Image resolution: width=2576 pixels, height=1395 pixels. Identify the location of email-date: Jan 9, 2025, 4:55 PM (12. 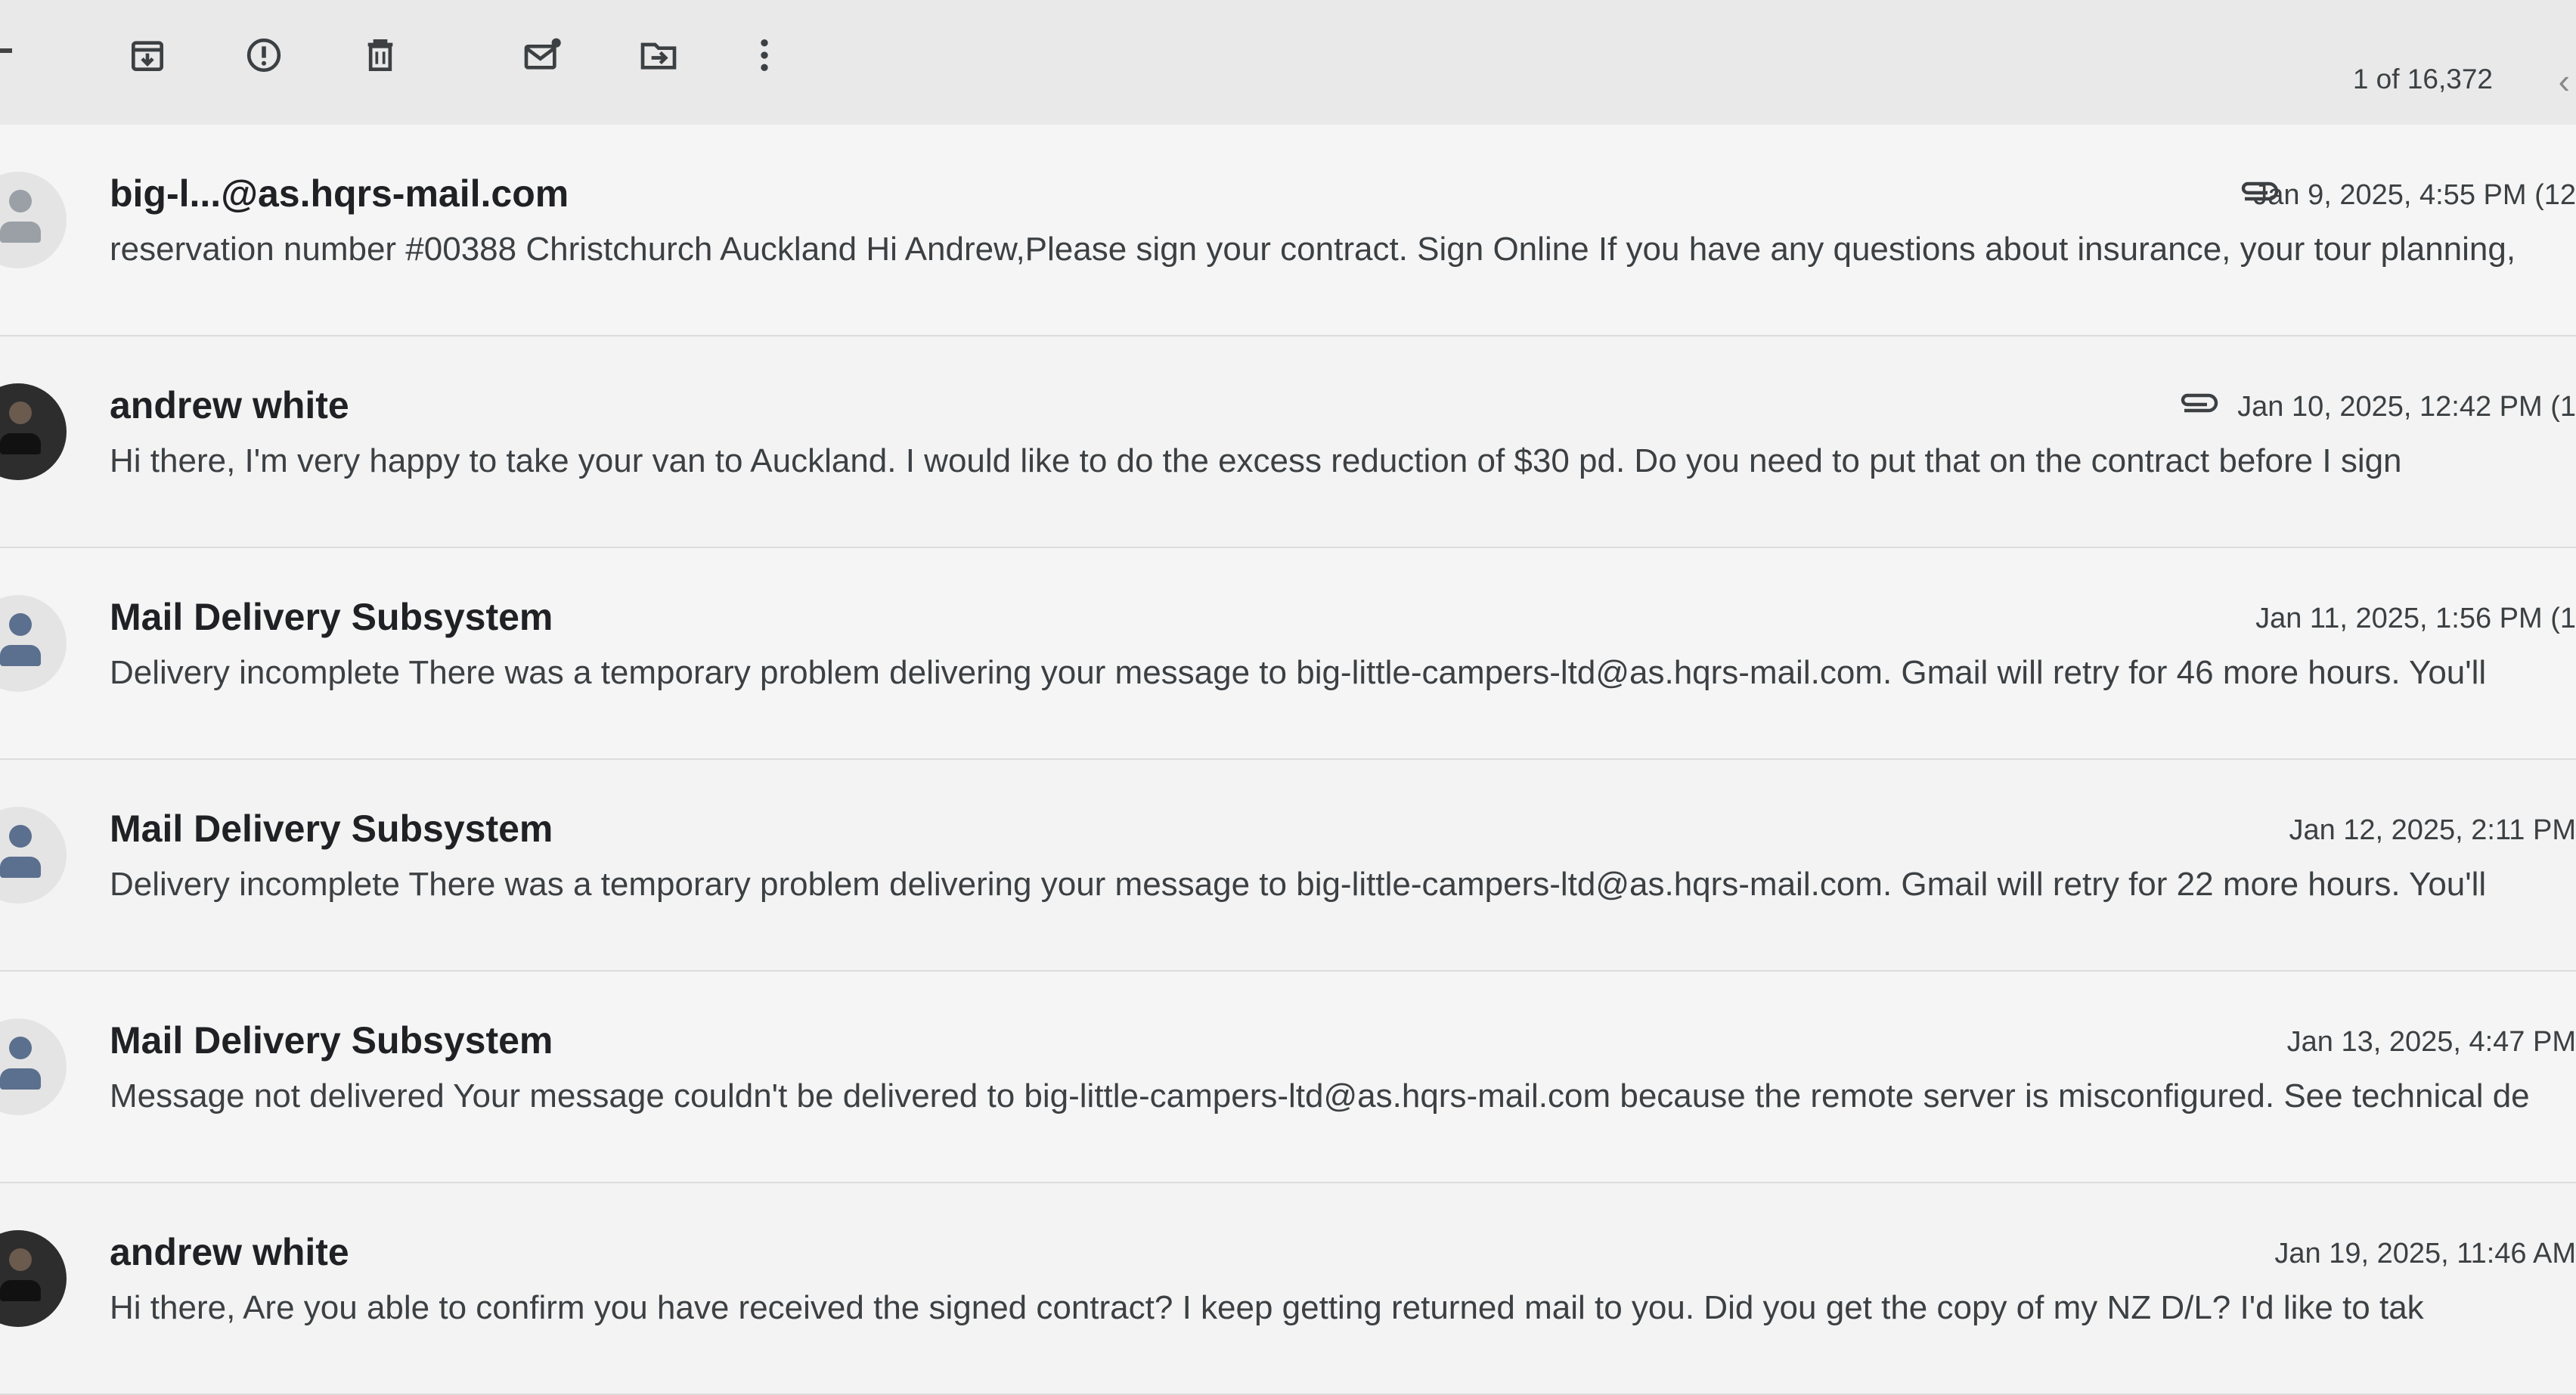
(2414, 195).